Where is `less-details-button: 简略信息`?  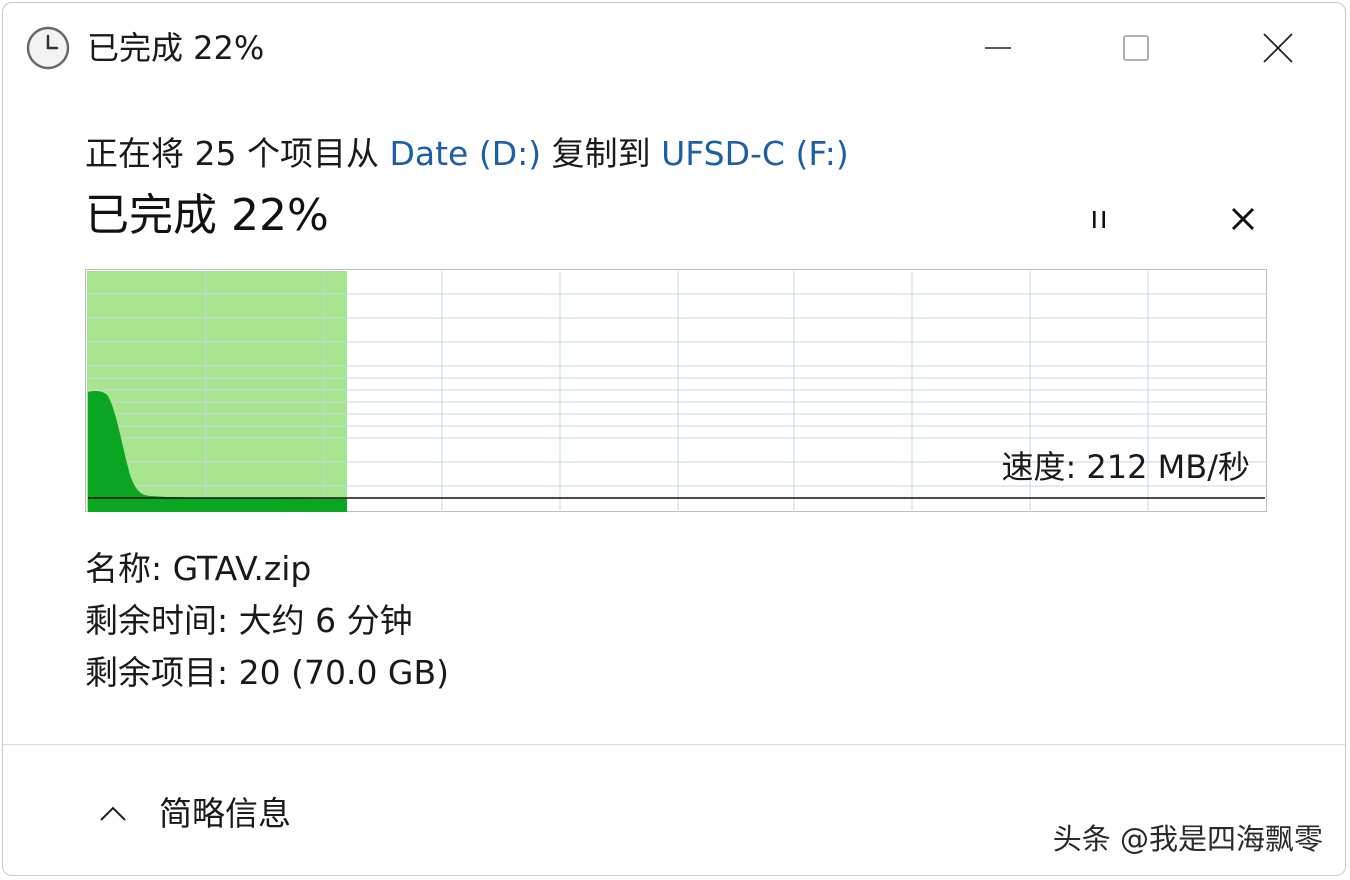 less-details-button: 简略信息 is located at coordinates (193, 814).